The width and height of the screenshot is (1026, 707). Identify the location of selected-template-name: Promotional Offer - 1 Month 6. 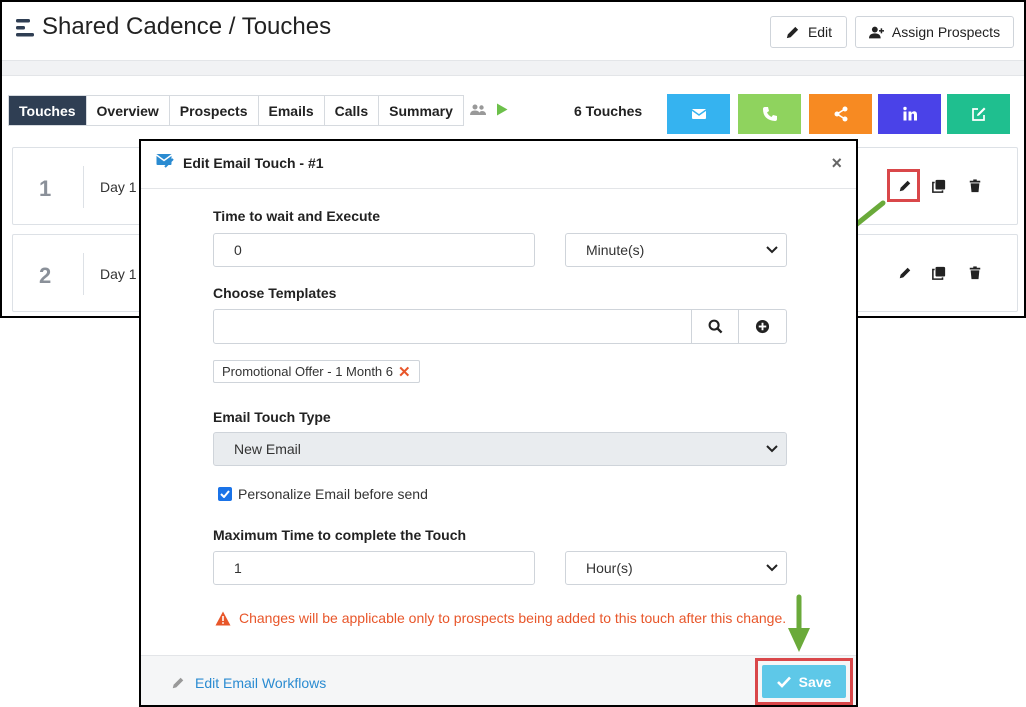
(308, 371).